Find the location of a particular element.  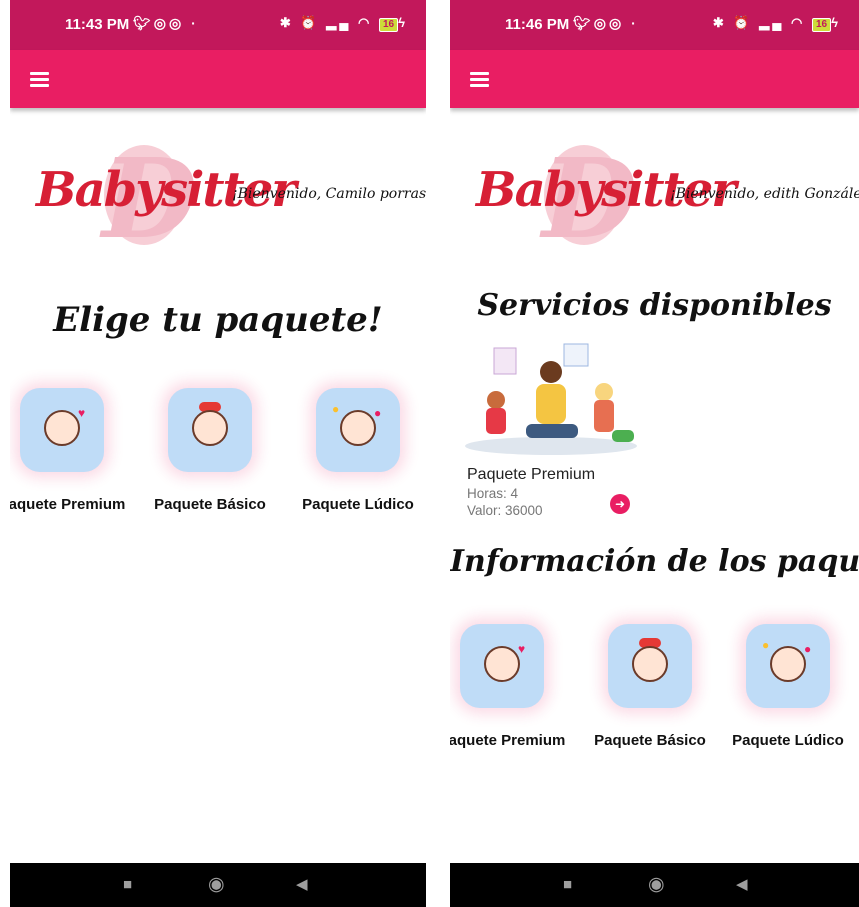

welcome-text: ¡Bienvenido, edith González ! is located at coordinates (764, 194).